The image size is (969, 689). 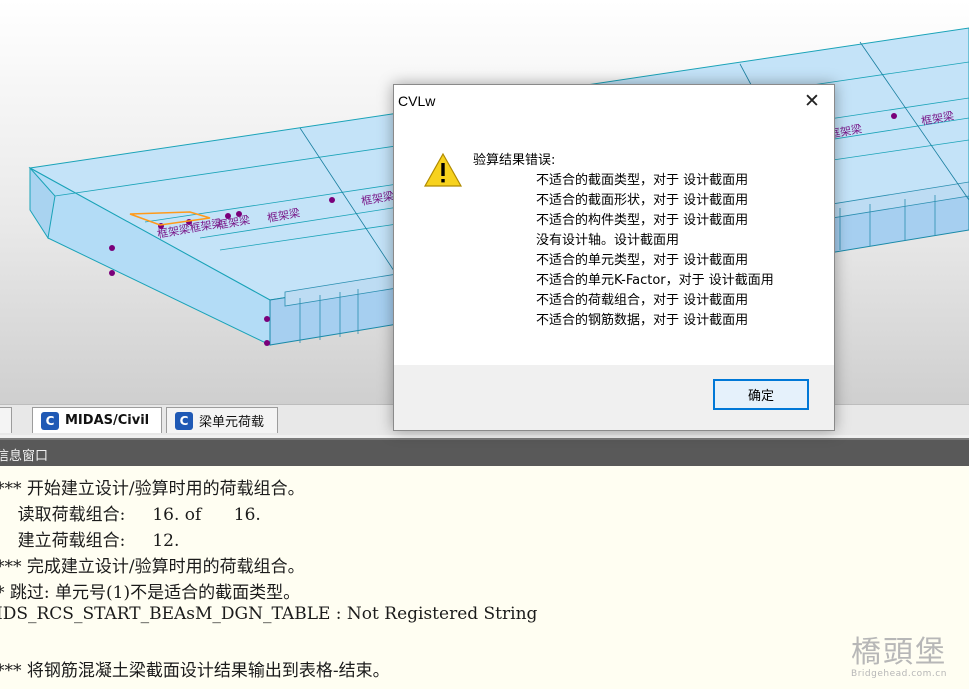 What do you see at coordinates (150, 593) in the screenshot?
I see `log-line: * 跳过: 单元号(1)不是适合的截面类型。` at bounding box center [150, 593].